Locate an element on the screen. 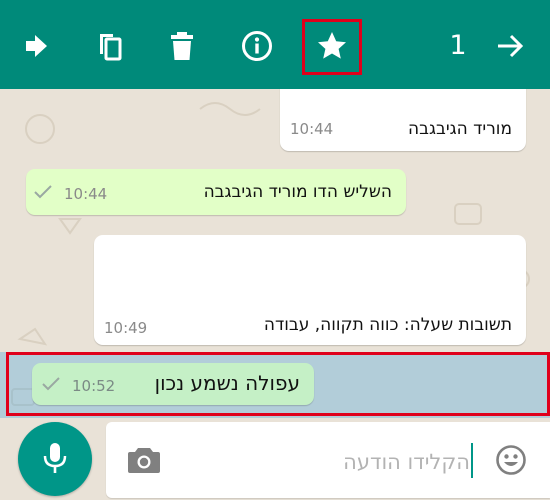  voice-record-button is located at coordinates (55, 459).